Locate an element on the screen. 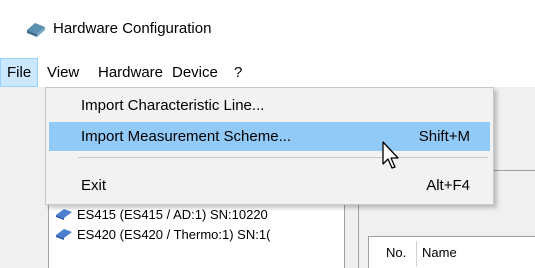 This screenshot has height=268, width=535. column-header-no: No. is located at coordinates (393, 252).